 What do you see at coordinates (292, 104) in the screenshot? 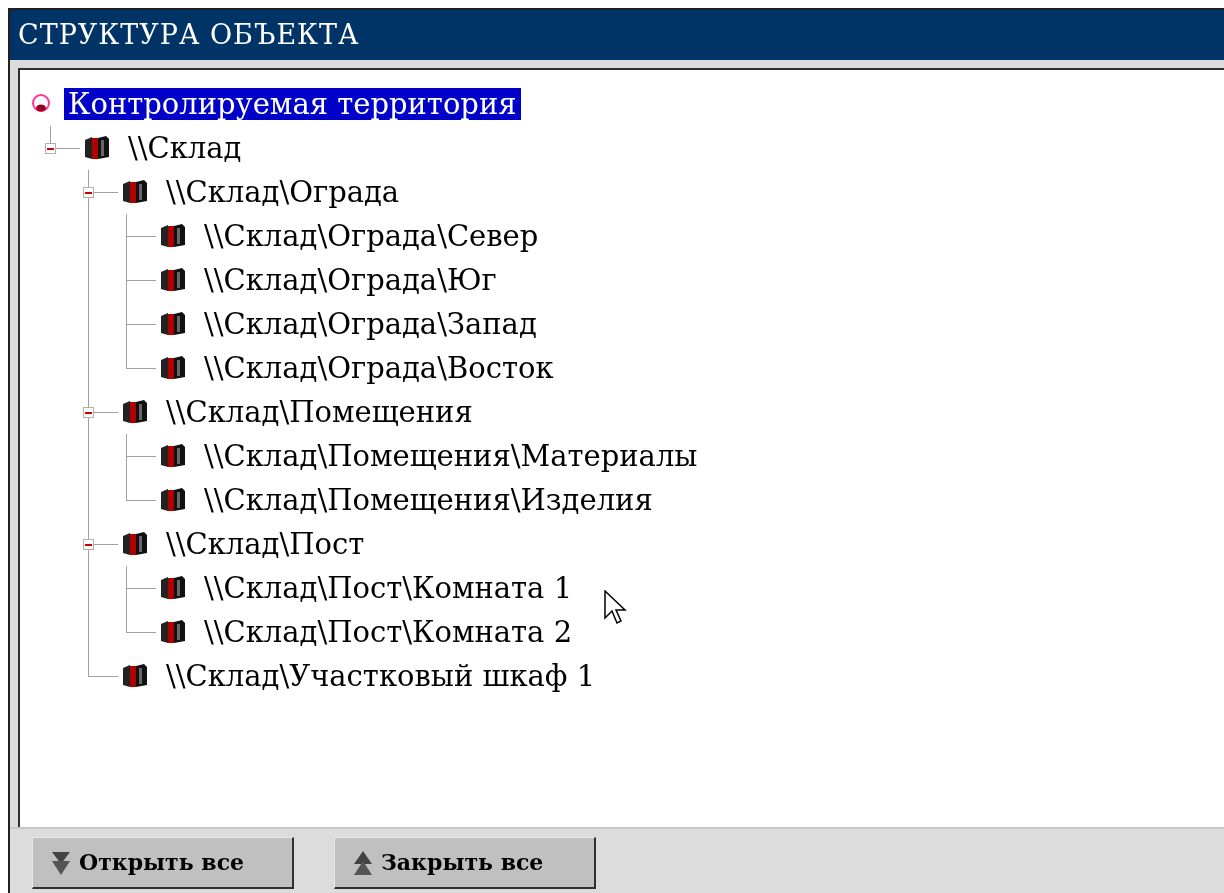
I see `tree-item: Контролируемая территория` at bounding box center [292, 104].